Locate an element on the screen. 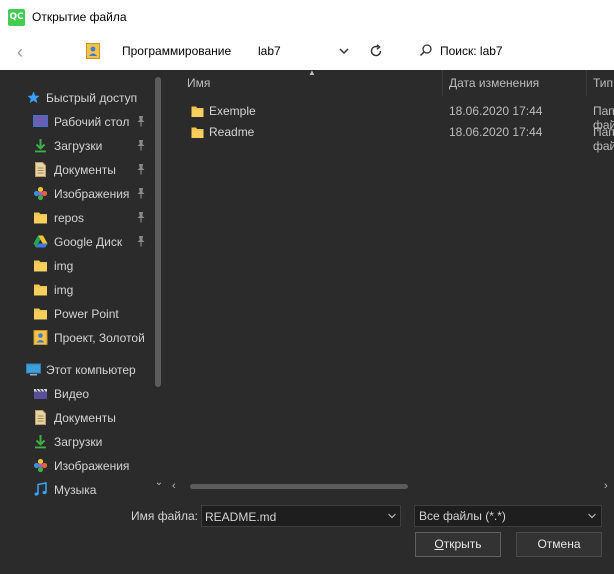  open-button-mnemonic: О is located at coordinates (439, 544).